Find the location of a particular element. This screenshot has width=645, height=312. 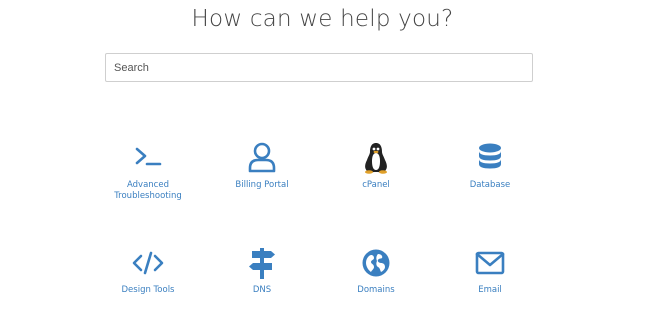

globe-icon is located at coordinates (376, 263).